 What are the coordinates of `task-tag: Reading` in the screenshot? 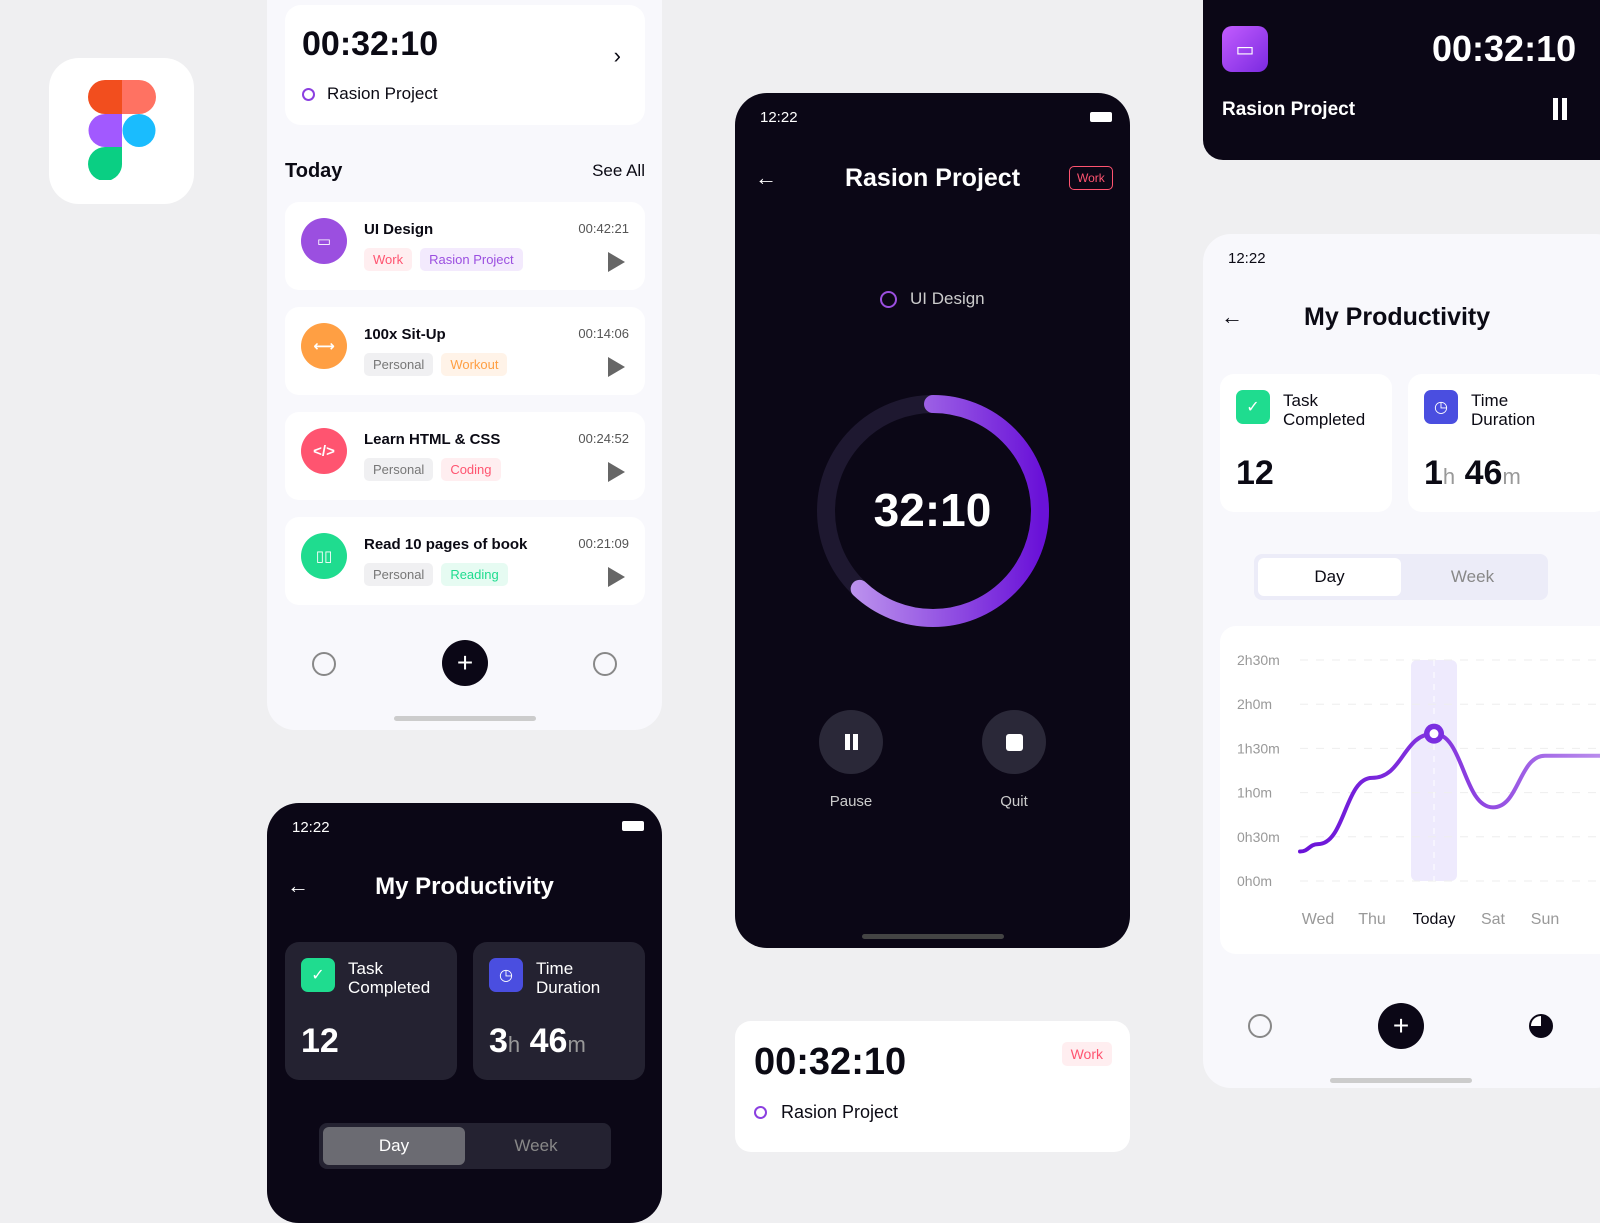 It's located at (474, 574).